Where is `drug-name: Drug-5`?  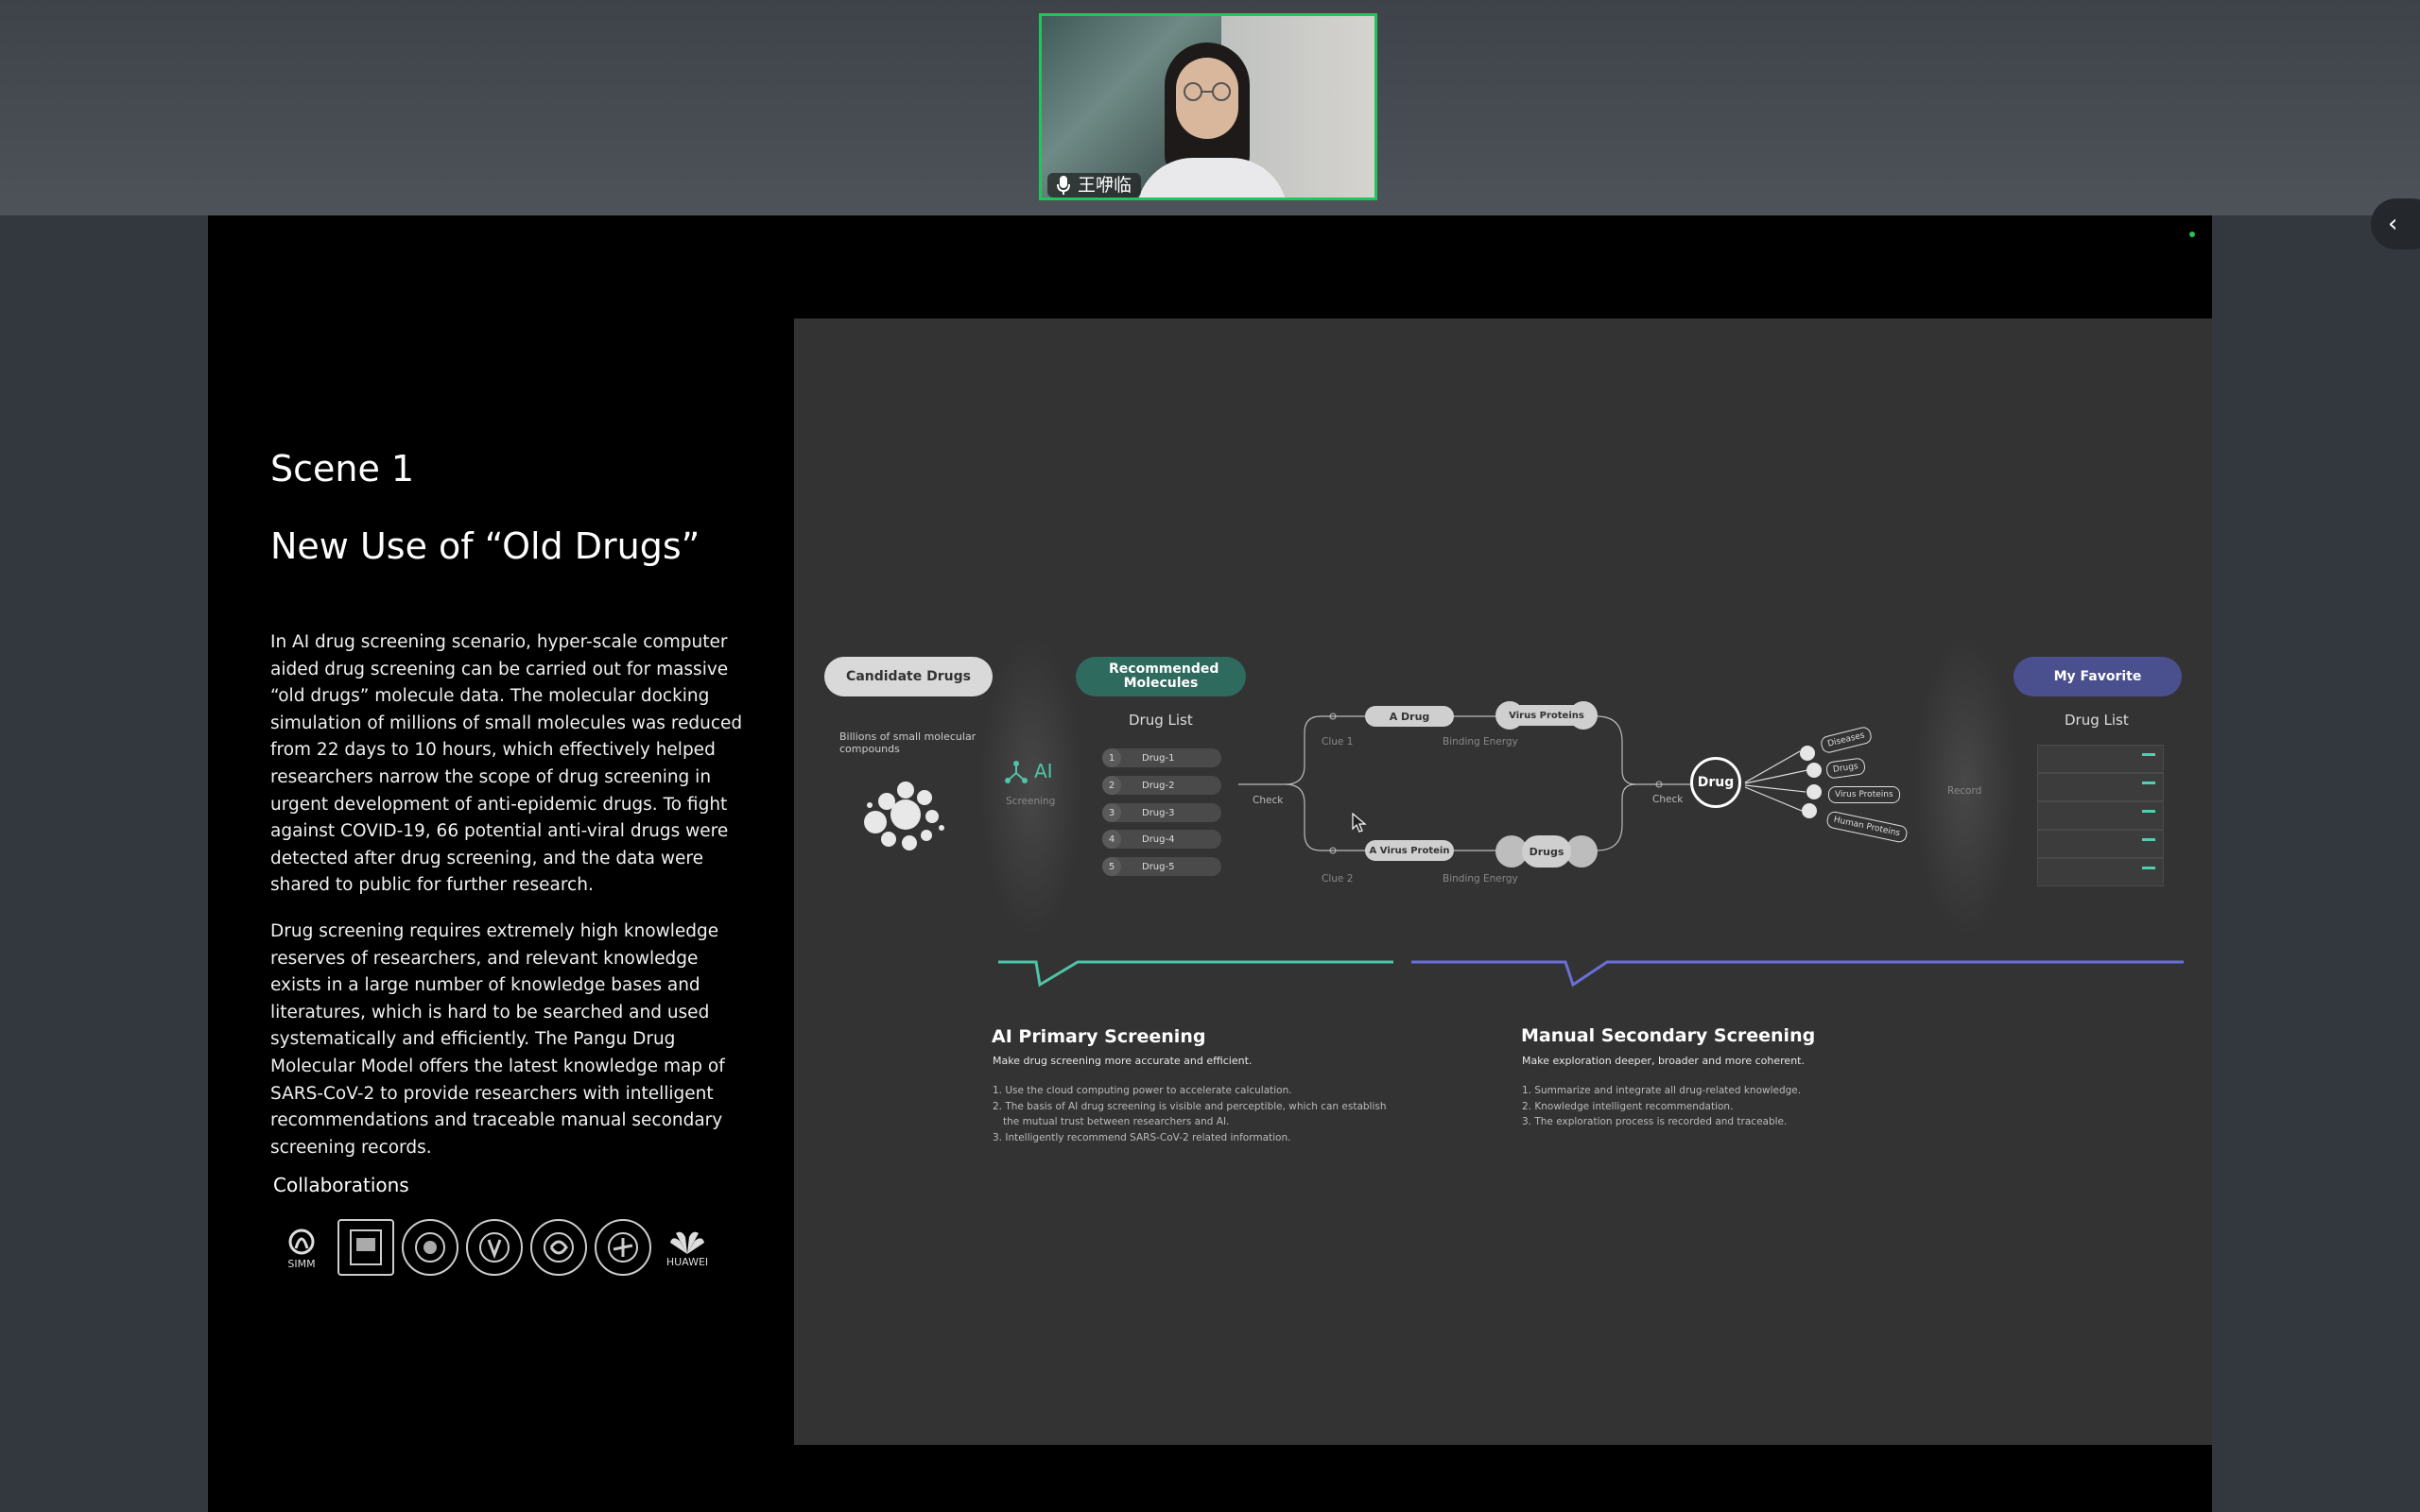
drug-name: Drug-5 is located at coordinates (1158, 866).